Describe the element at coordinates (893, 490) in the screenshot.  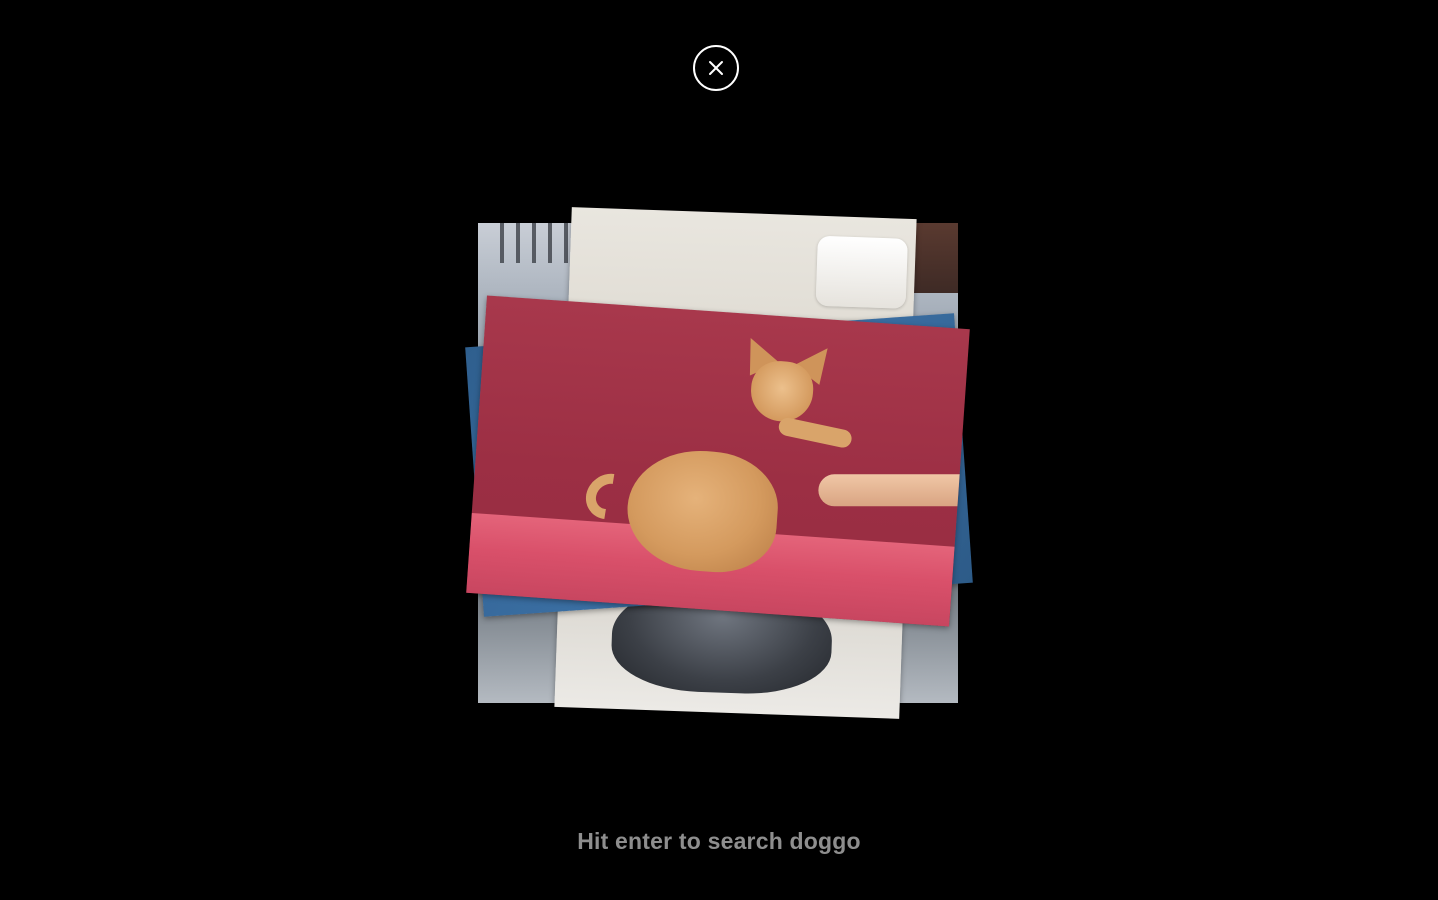
I see `human-arm-shape` at that location.